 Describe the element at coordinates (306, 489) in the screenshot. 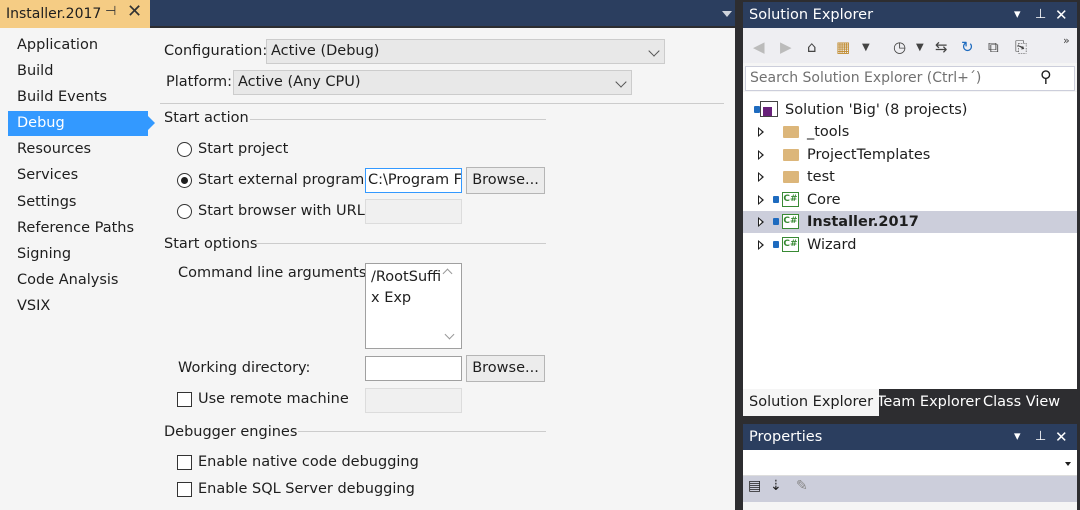

I see `sql-debugging-label: Enable SQL Server debugging` at that location.